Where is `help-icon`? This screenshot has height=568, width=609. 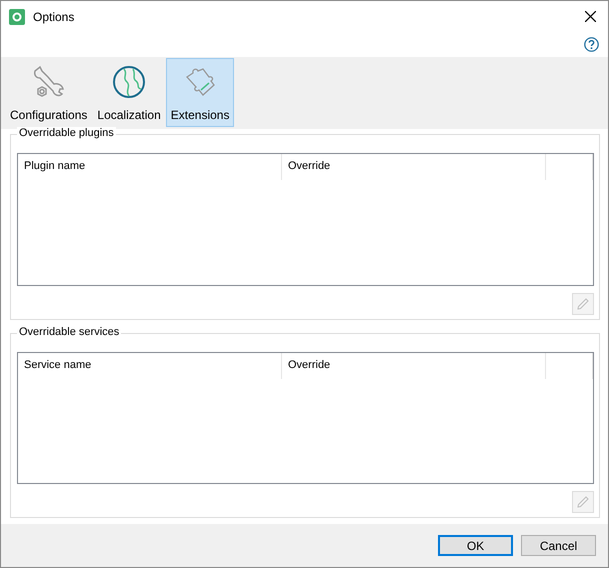 help-icon is located at coordinates (591, 44).